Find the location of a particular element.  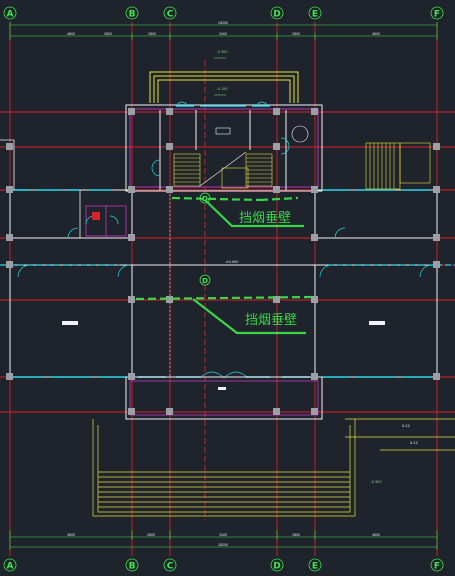

top-dimension-2: 2800 is located at coordinates (108, 34).